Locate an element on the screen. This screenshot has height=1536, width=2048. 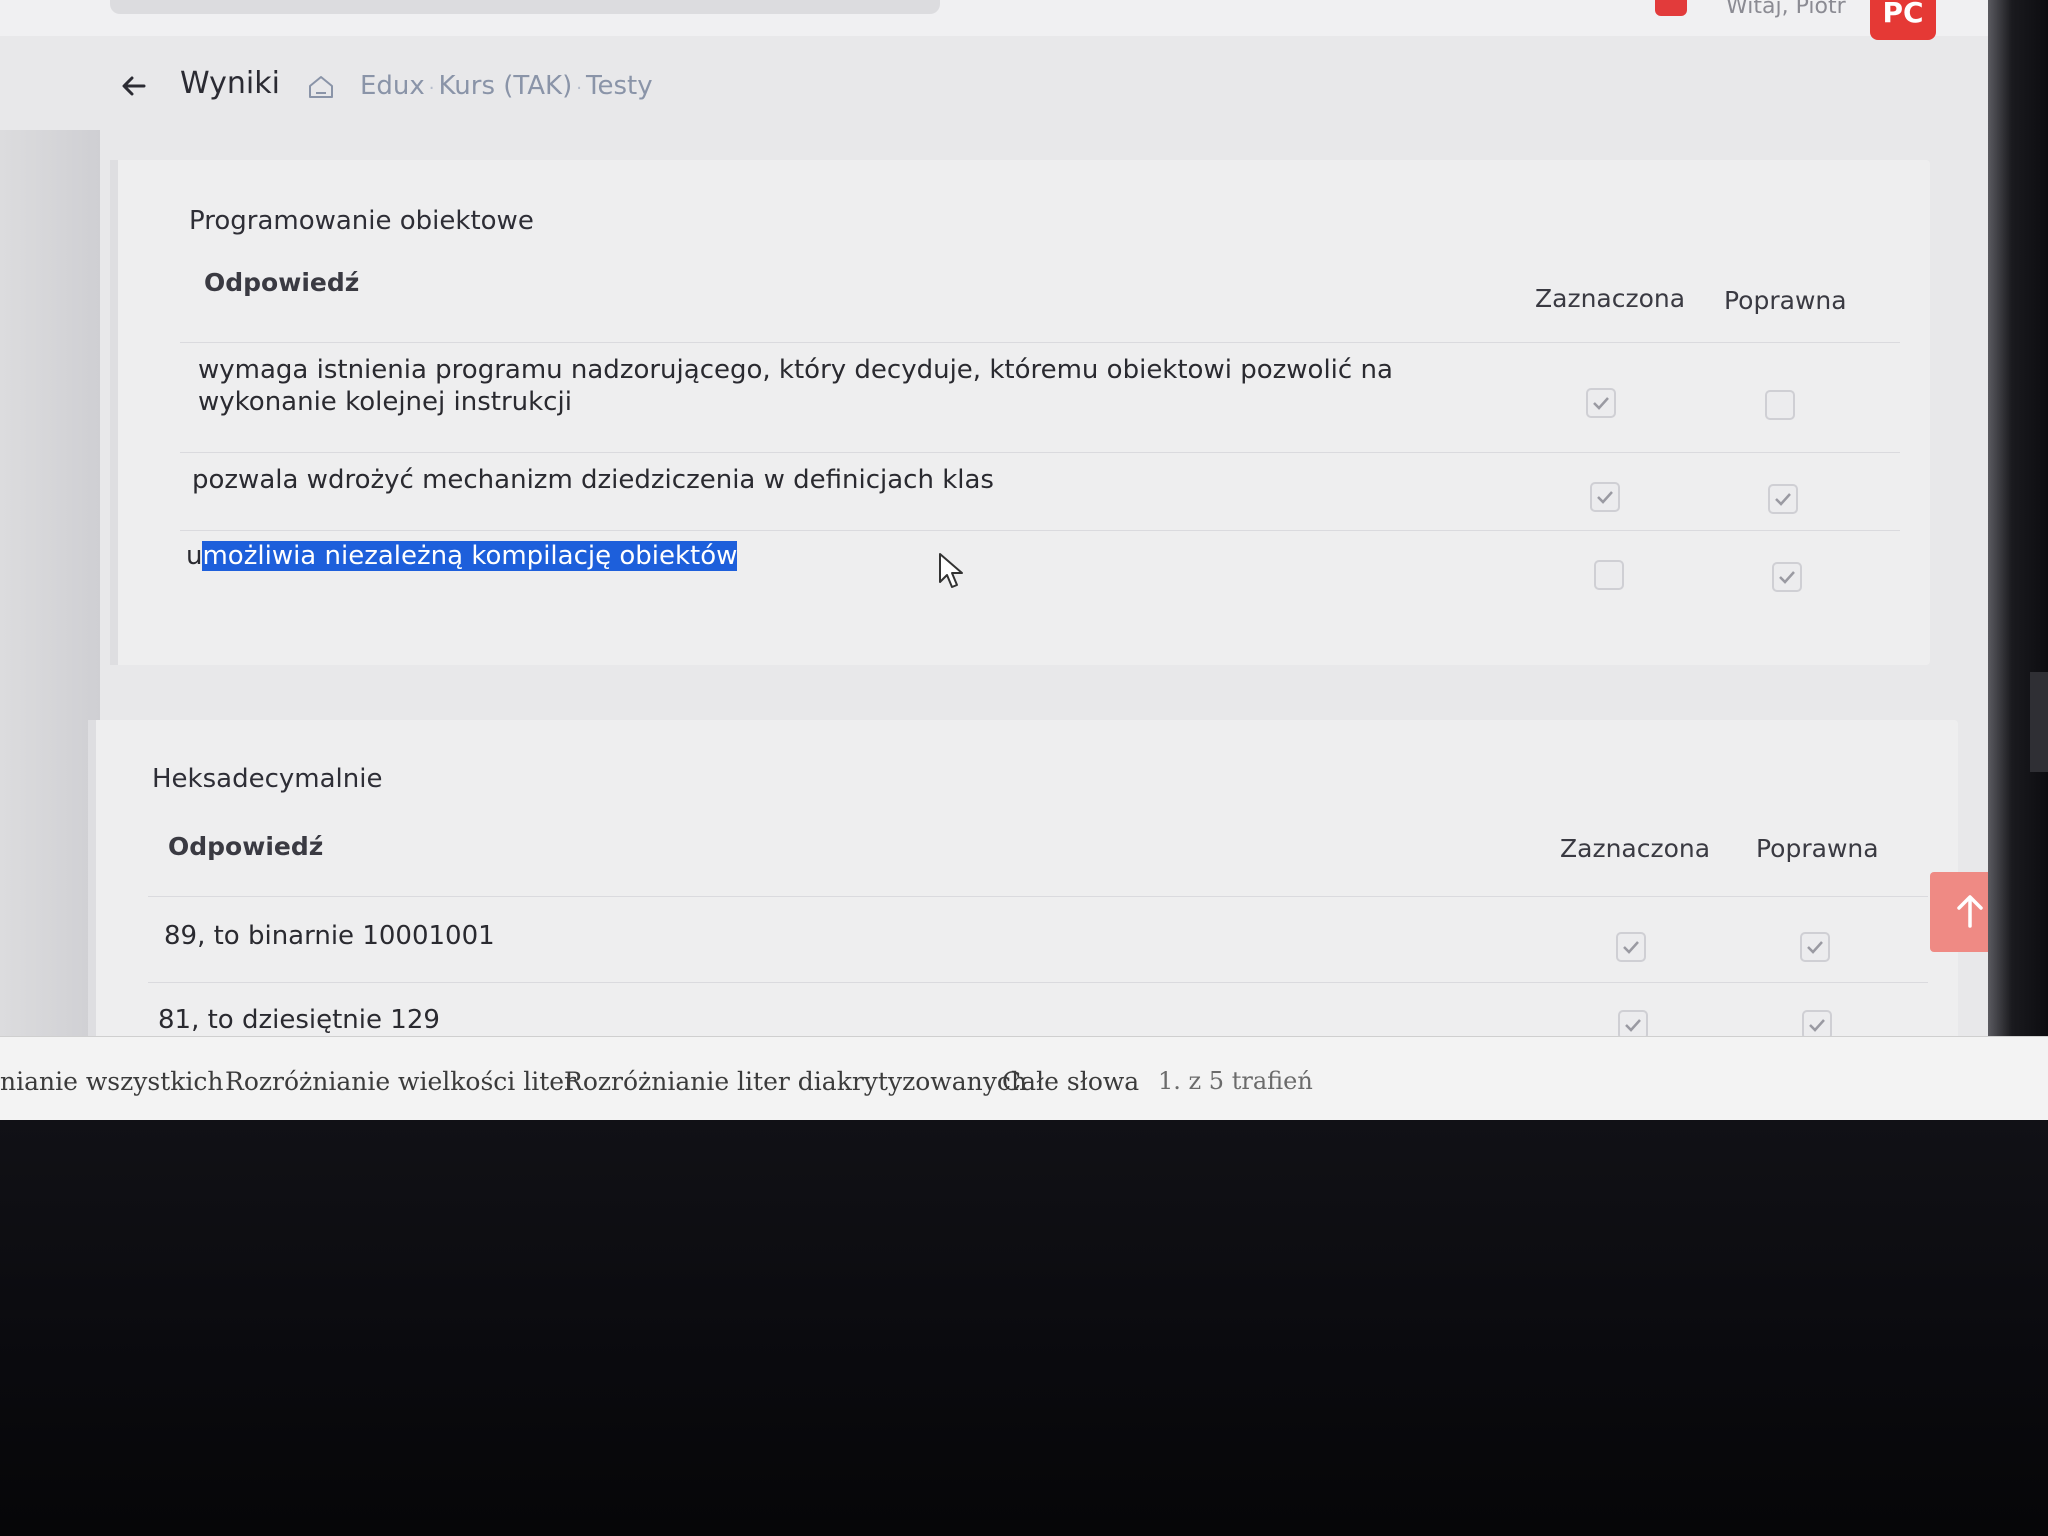
question-title: Heksadecymalnie is located at coordinates (267, 779).